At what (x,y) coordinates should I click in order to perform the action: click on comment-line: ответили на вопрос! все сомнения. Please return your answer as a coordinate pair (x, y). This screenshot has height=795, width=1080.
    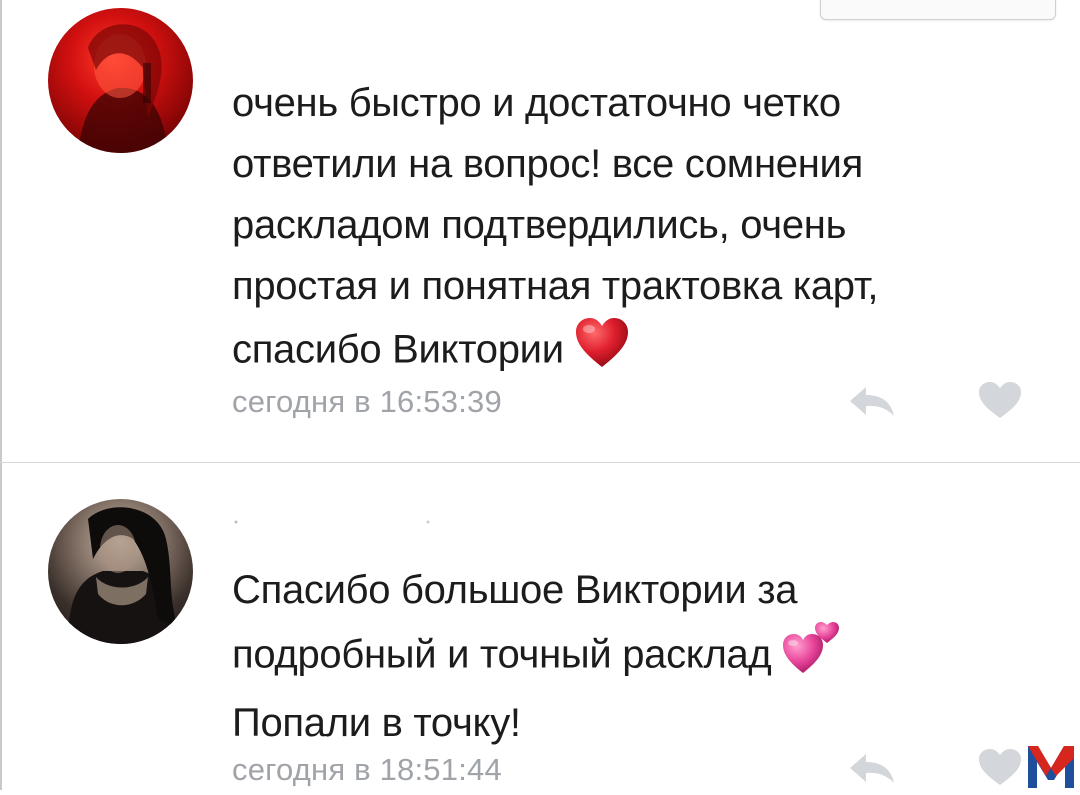
    Looking at the image, I should click on (547, 164).